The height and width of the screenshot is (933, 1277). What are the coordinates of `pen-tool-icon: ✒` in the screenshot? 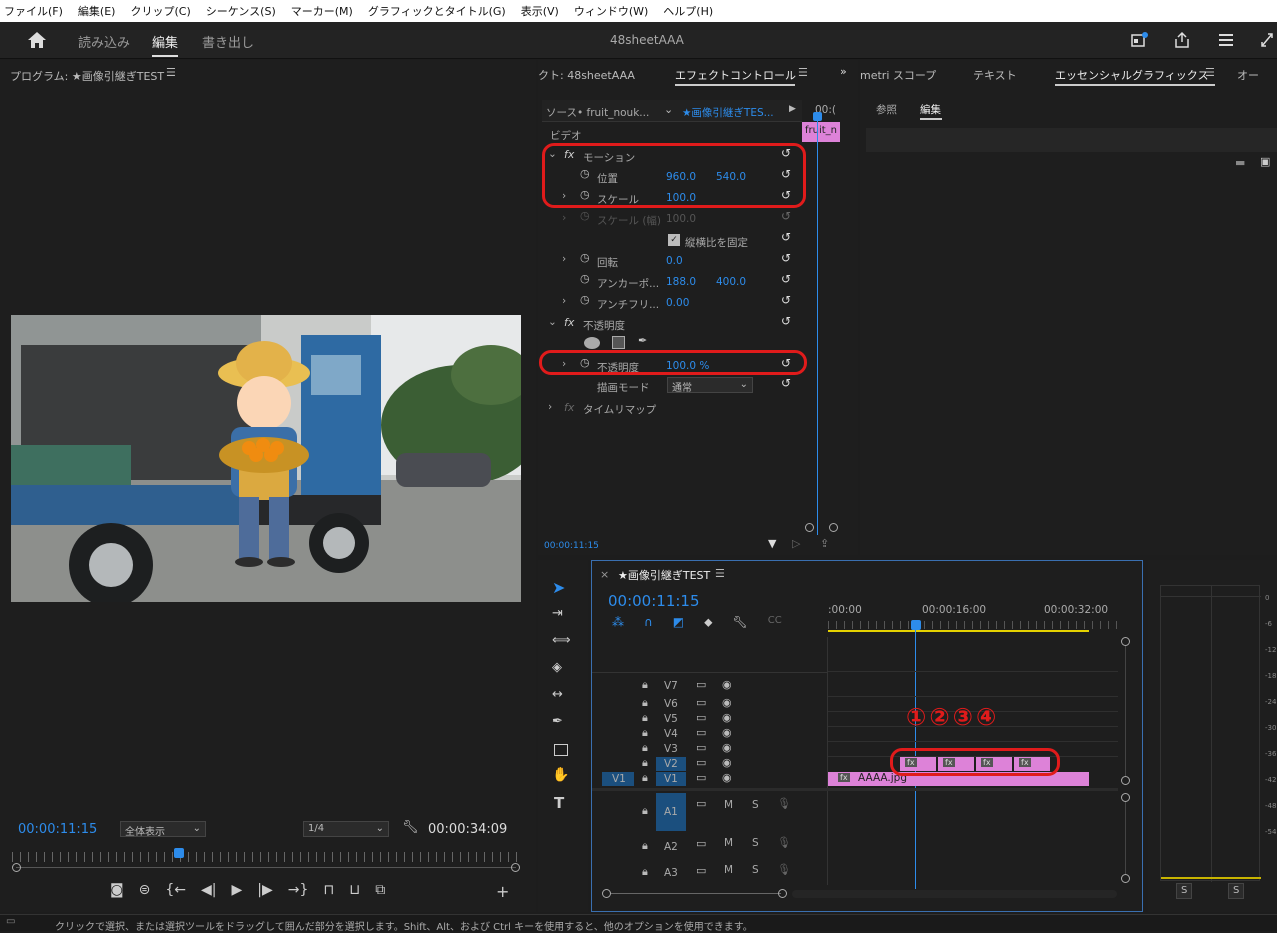 It's located at (557, 721).